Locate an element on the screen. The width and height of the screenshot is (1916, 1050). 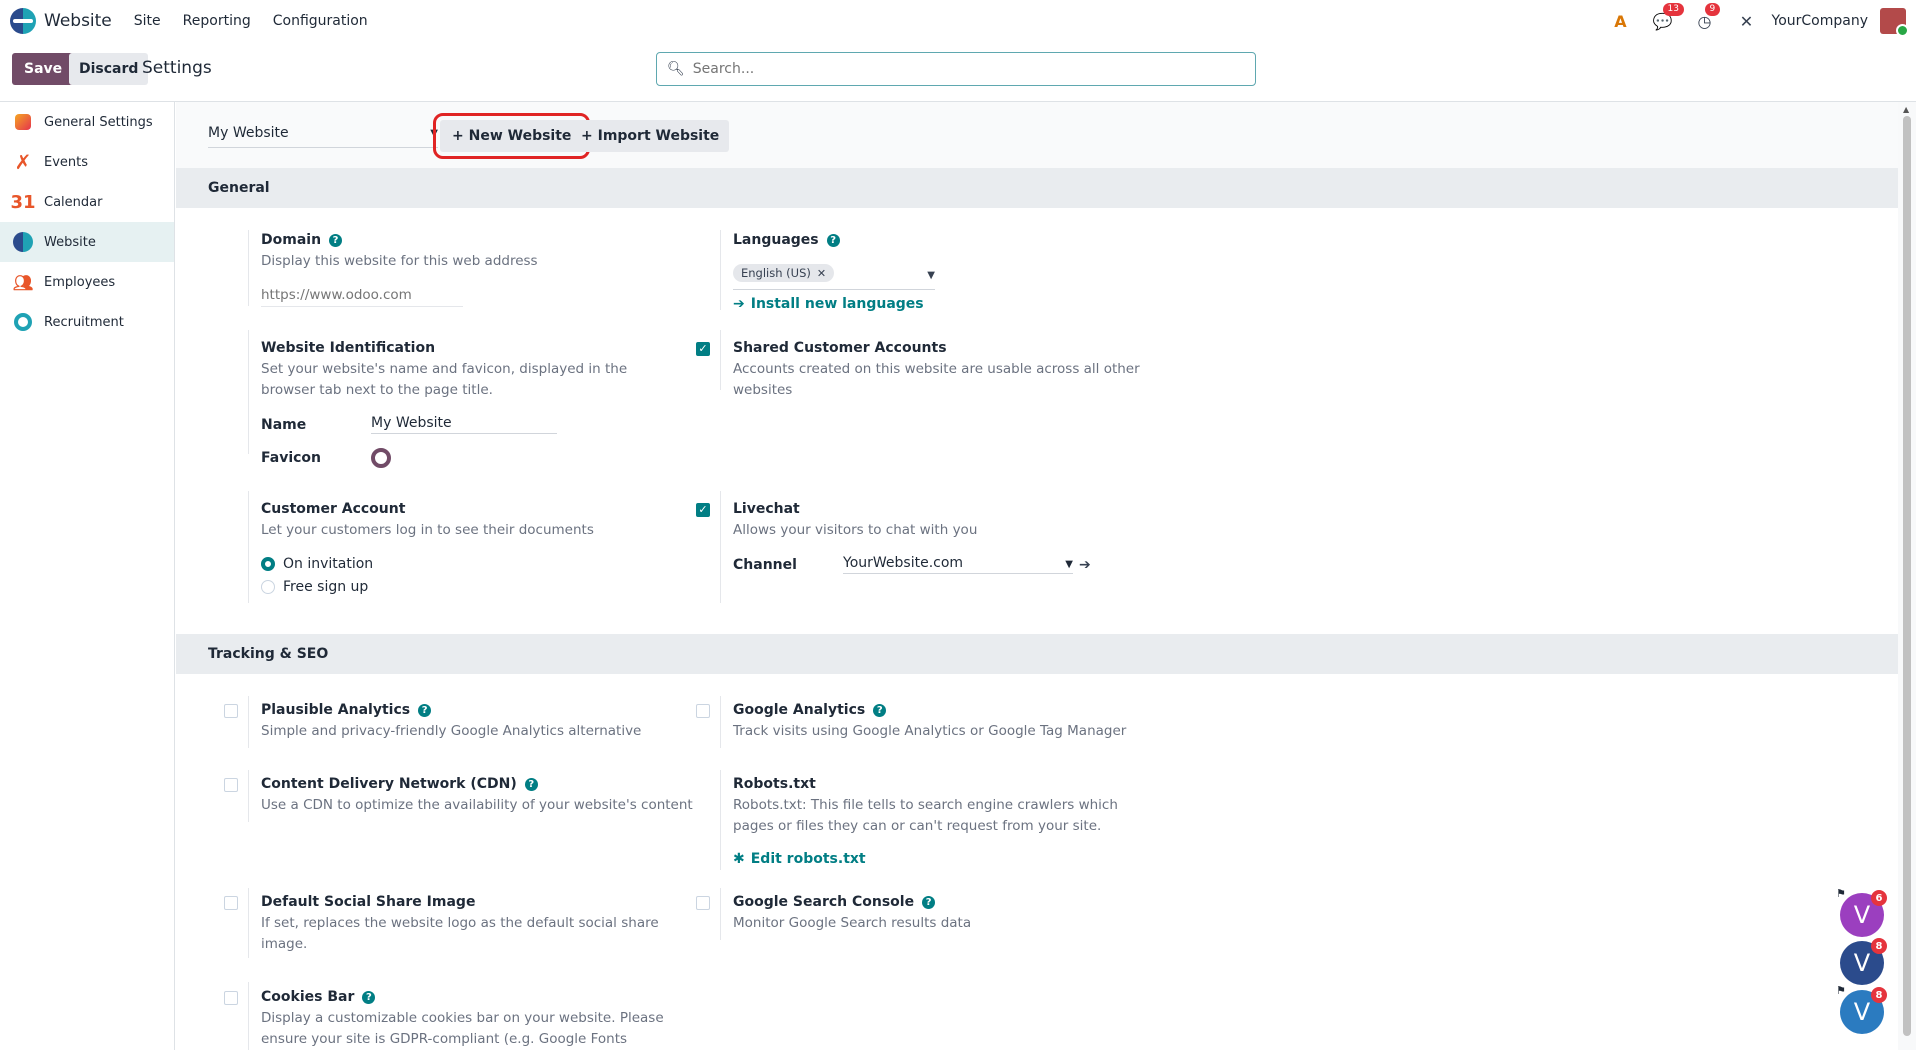
website-icon is located at coordinates (23, 242).